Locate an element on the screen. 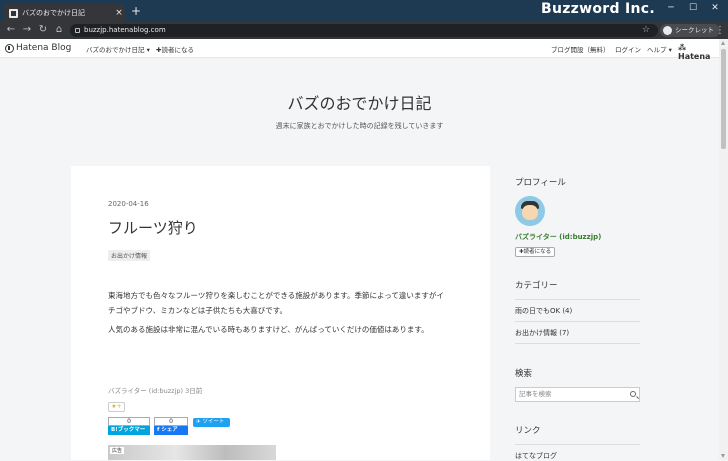  blog-menu-label: バズのおでかけ日記 is located at coordinates (115, 50).